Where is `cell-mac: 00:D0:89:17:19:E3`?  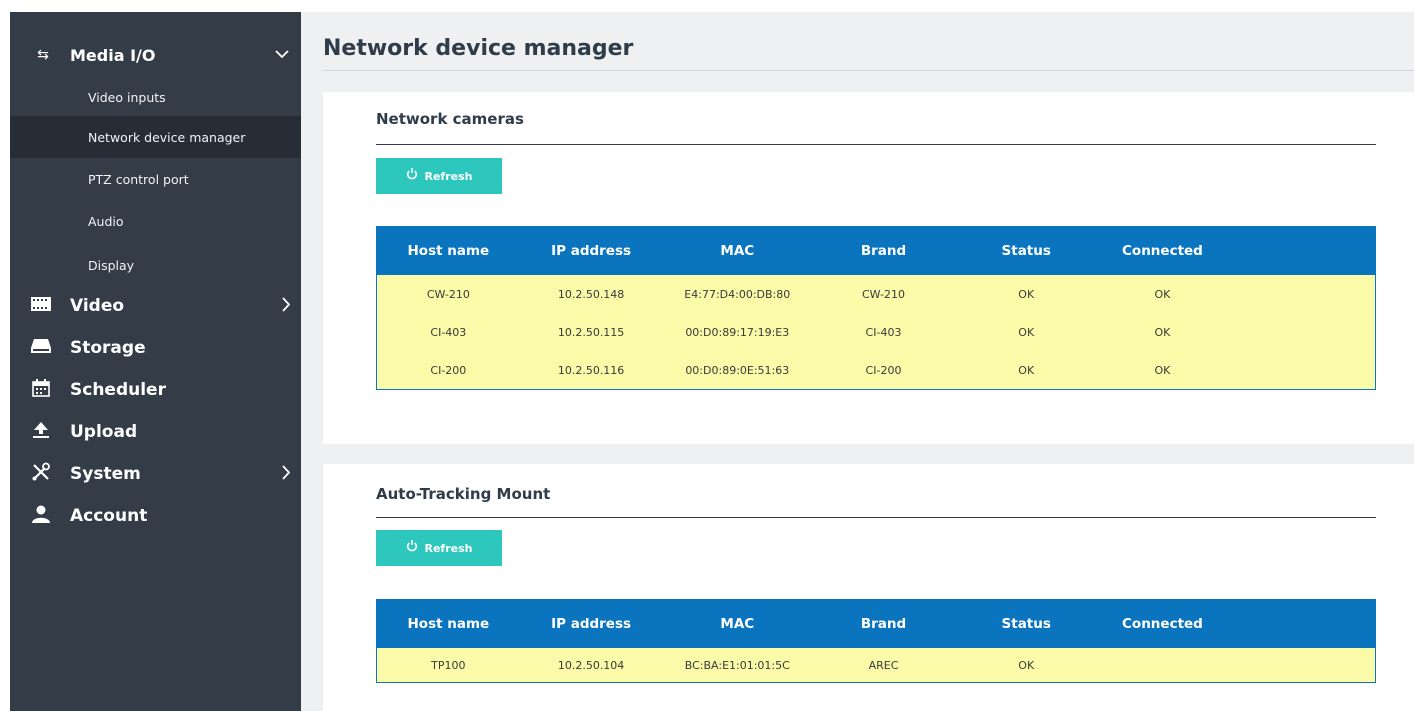 cell-mac: 00:D0:89:17:19:E3 is located at coordinates (737, 332).